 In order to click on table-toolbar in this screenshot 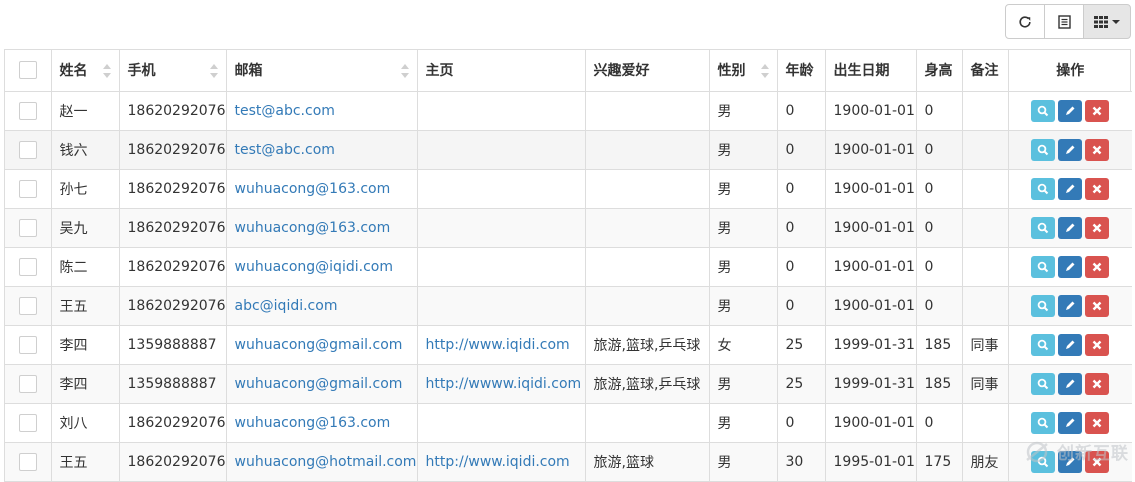, I will do `click(1068, 21)`.